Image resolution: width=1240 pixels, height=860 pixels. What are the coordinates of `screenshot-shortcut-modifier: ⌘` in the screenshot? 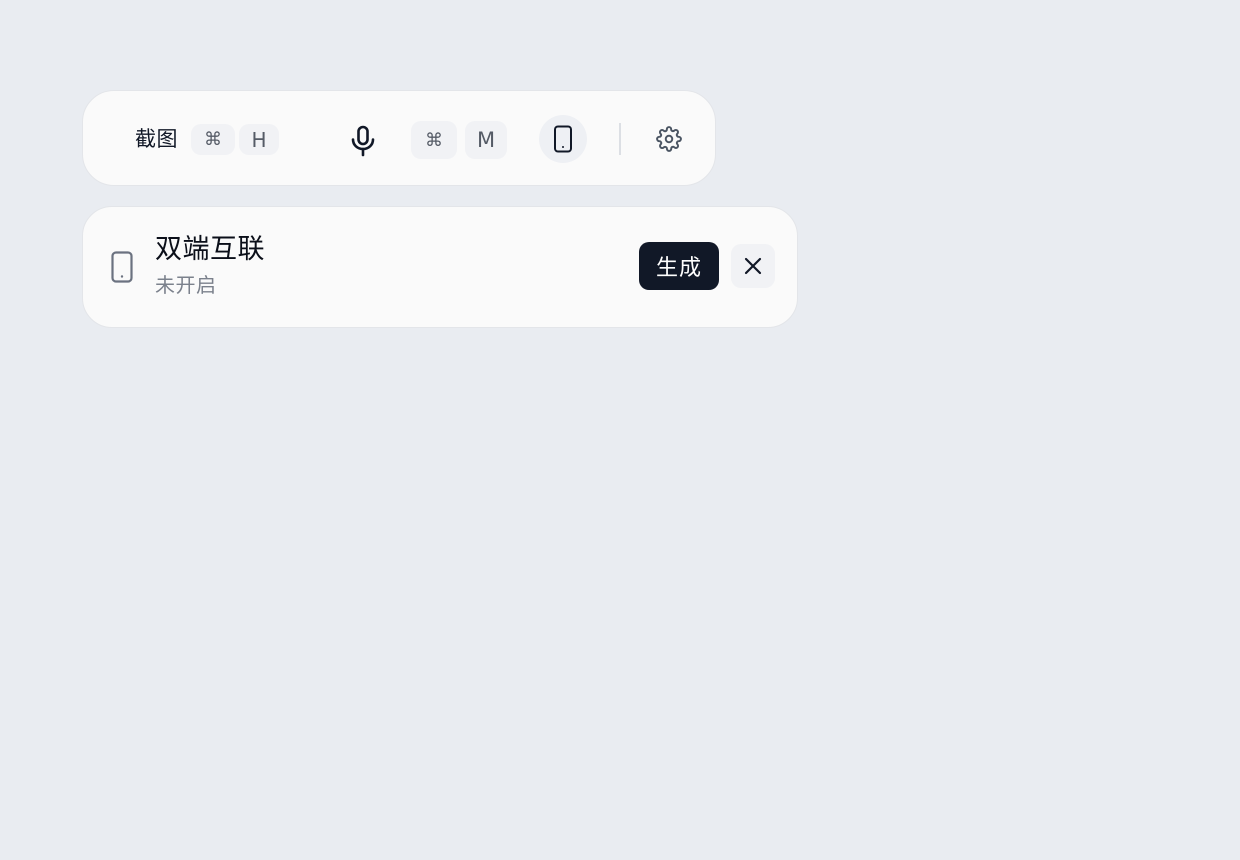 It's located at (213, 139).